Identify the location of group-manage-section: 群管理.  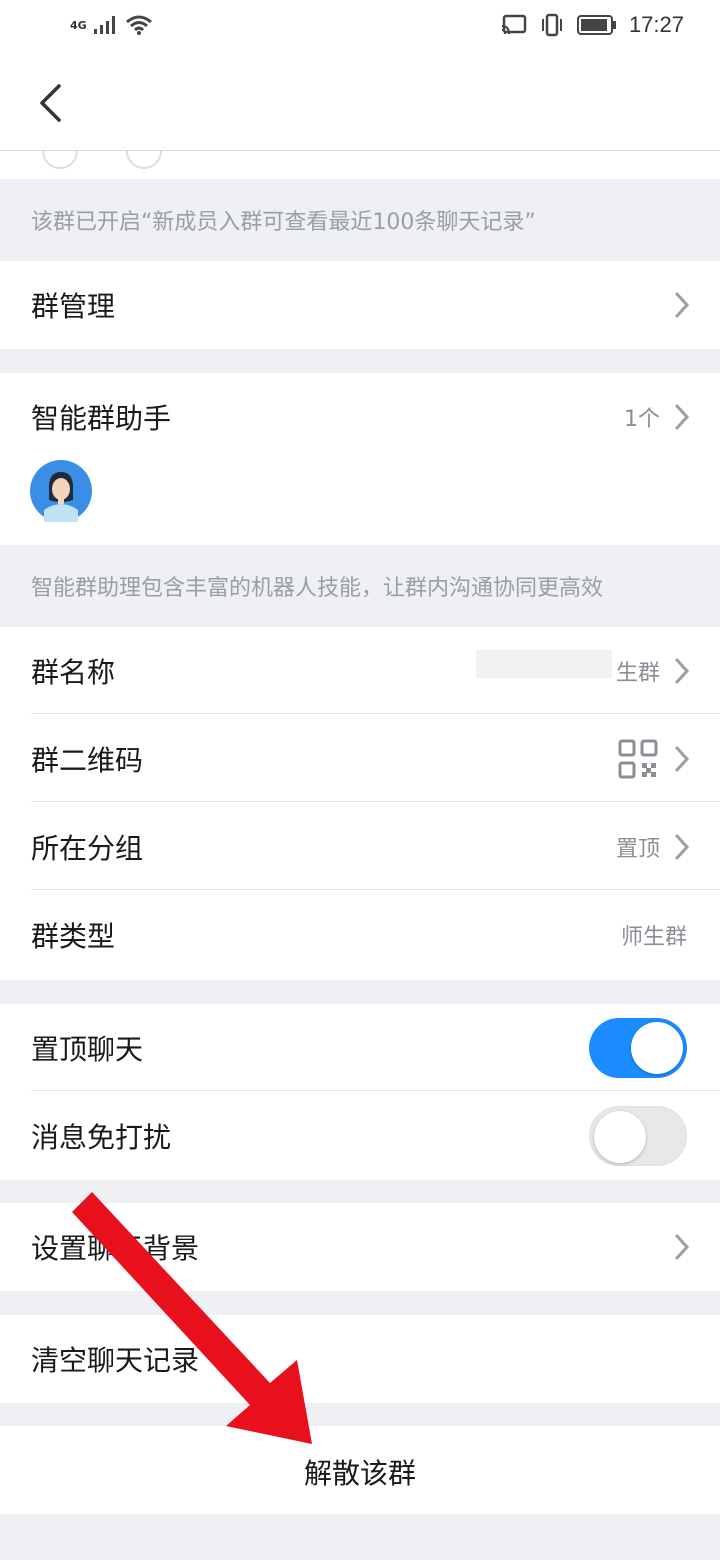
(360, 305).